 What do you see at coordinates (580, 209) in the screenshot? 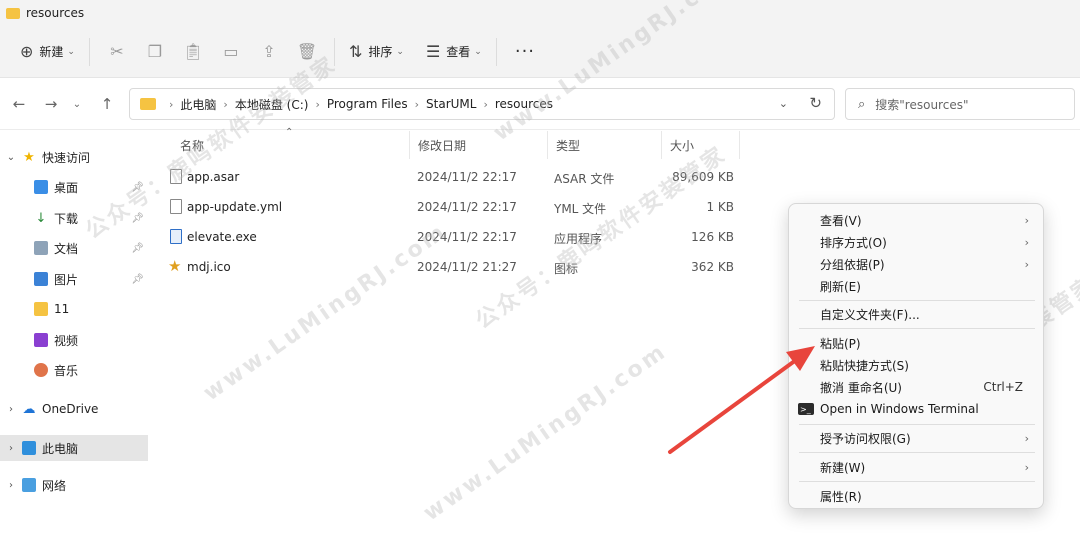
I see `file-type: YML 文件` at bounding box center [580, 209].